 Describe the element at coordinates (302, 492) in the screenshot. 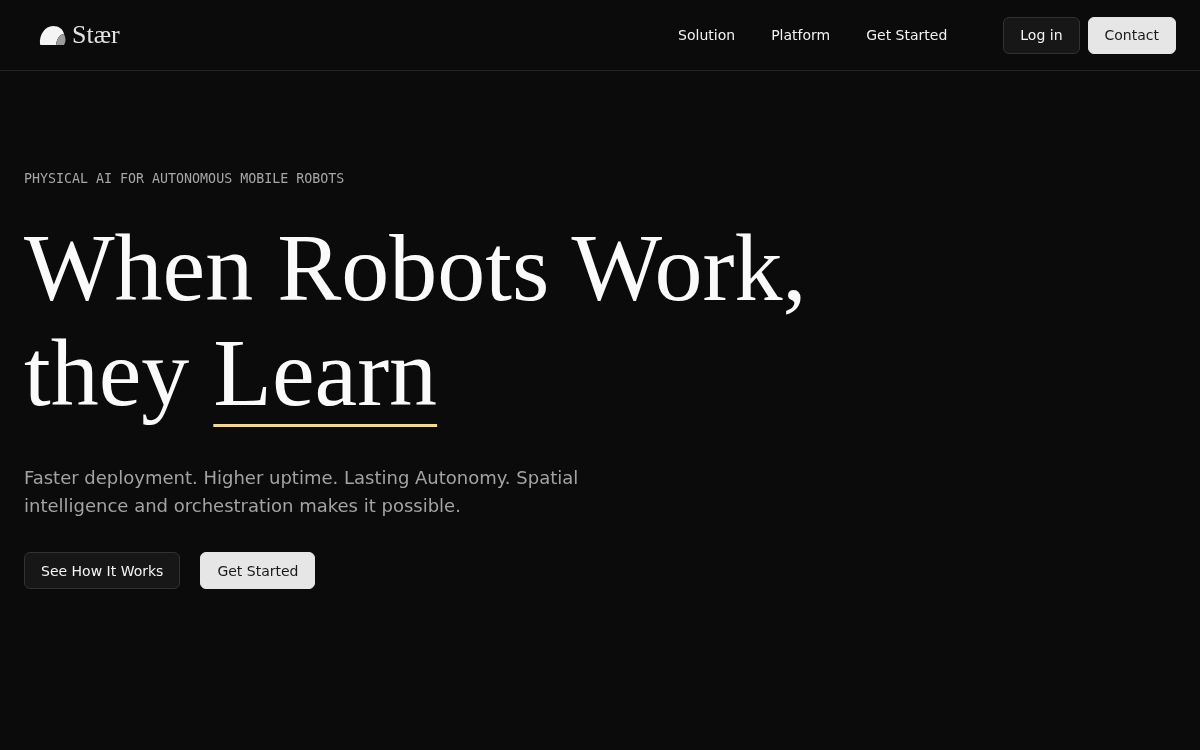

I see `hero-subtitle: Faster deployment. Higher uptime. Lasting Autonomy. Spatial intelligence and orchestration makes it possible.` at that location.